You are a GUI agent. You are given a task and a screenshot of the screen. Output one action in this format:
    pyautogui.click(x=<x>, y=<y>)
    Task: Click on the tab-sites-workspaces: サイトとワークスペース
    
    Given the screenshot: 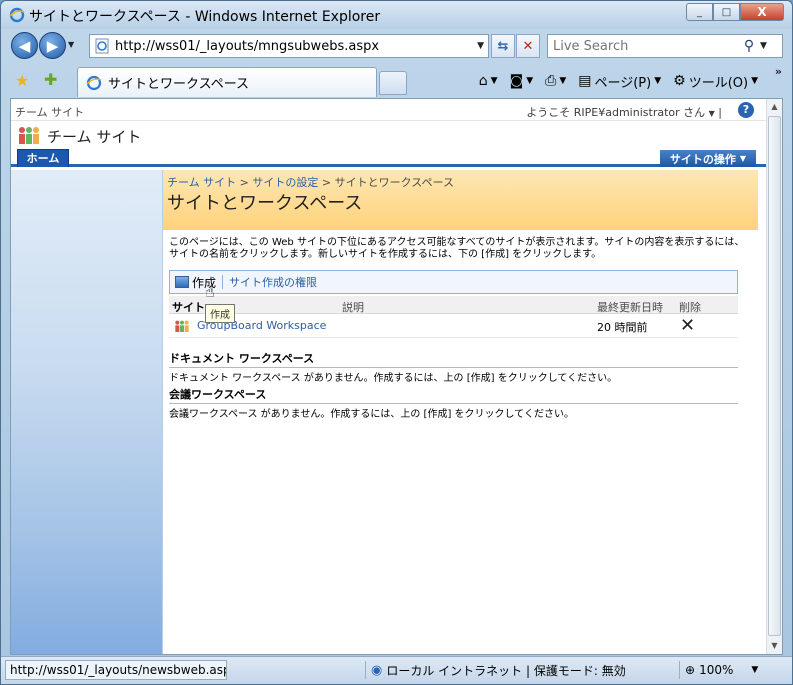 What is the action you would take?
    pyautogui.click(x=227, y=82)
    